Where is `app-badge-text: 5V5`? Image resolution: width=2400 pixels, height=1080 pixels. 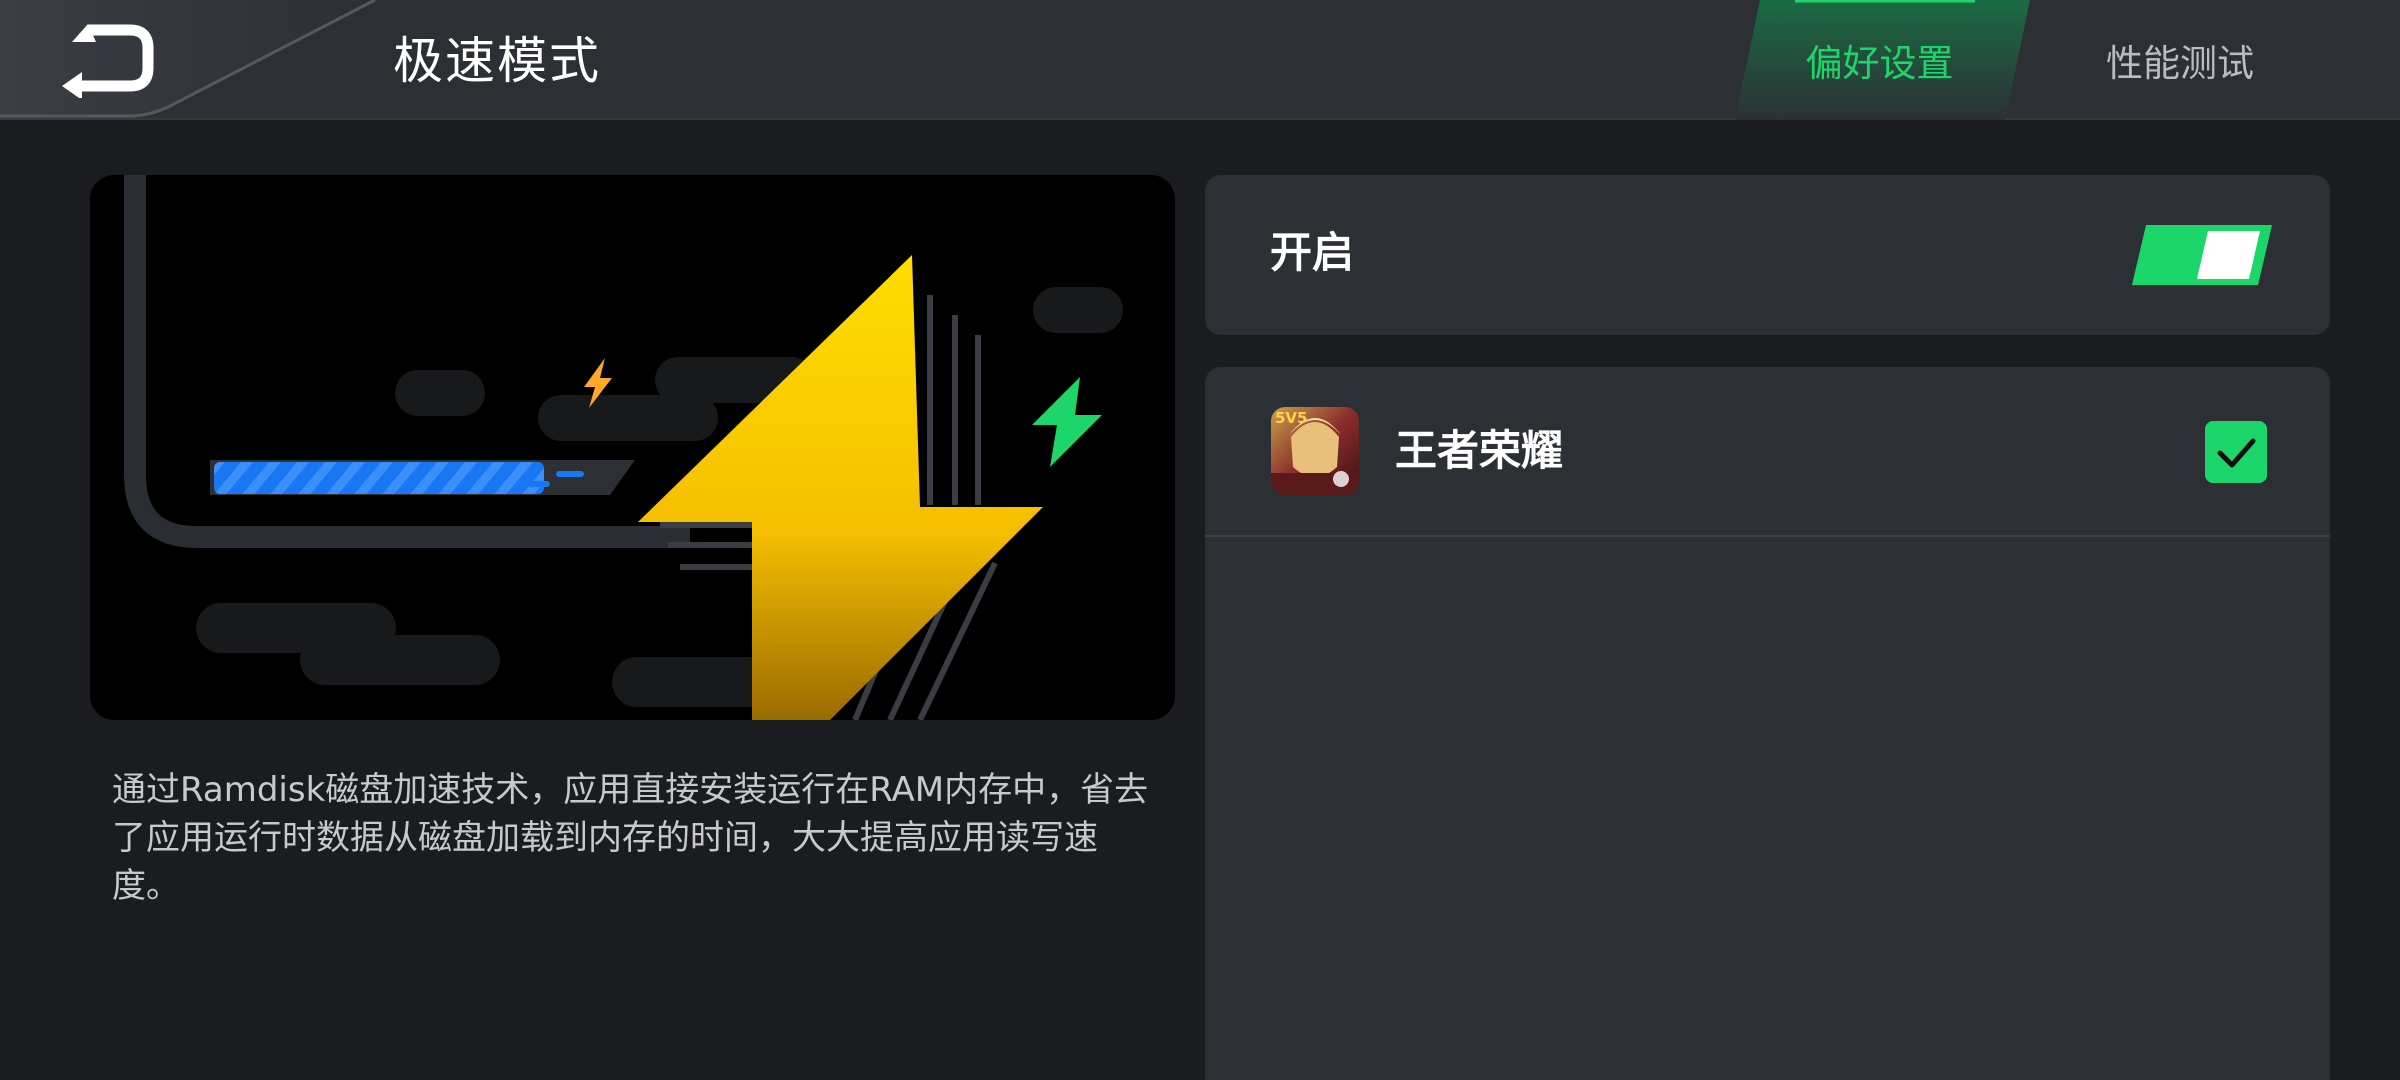 app-badge-text: 5V5 is located at coordinates (1291, 418).